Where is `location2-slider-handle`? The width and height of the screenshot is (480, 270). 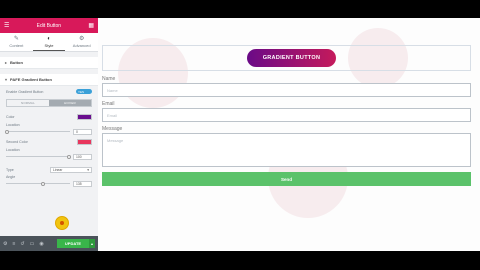
location2-slider-handle is located at coordinates (69, 156).